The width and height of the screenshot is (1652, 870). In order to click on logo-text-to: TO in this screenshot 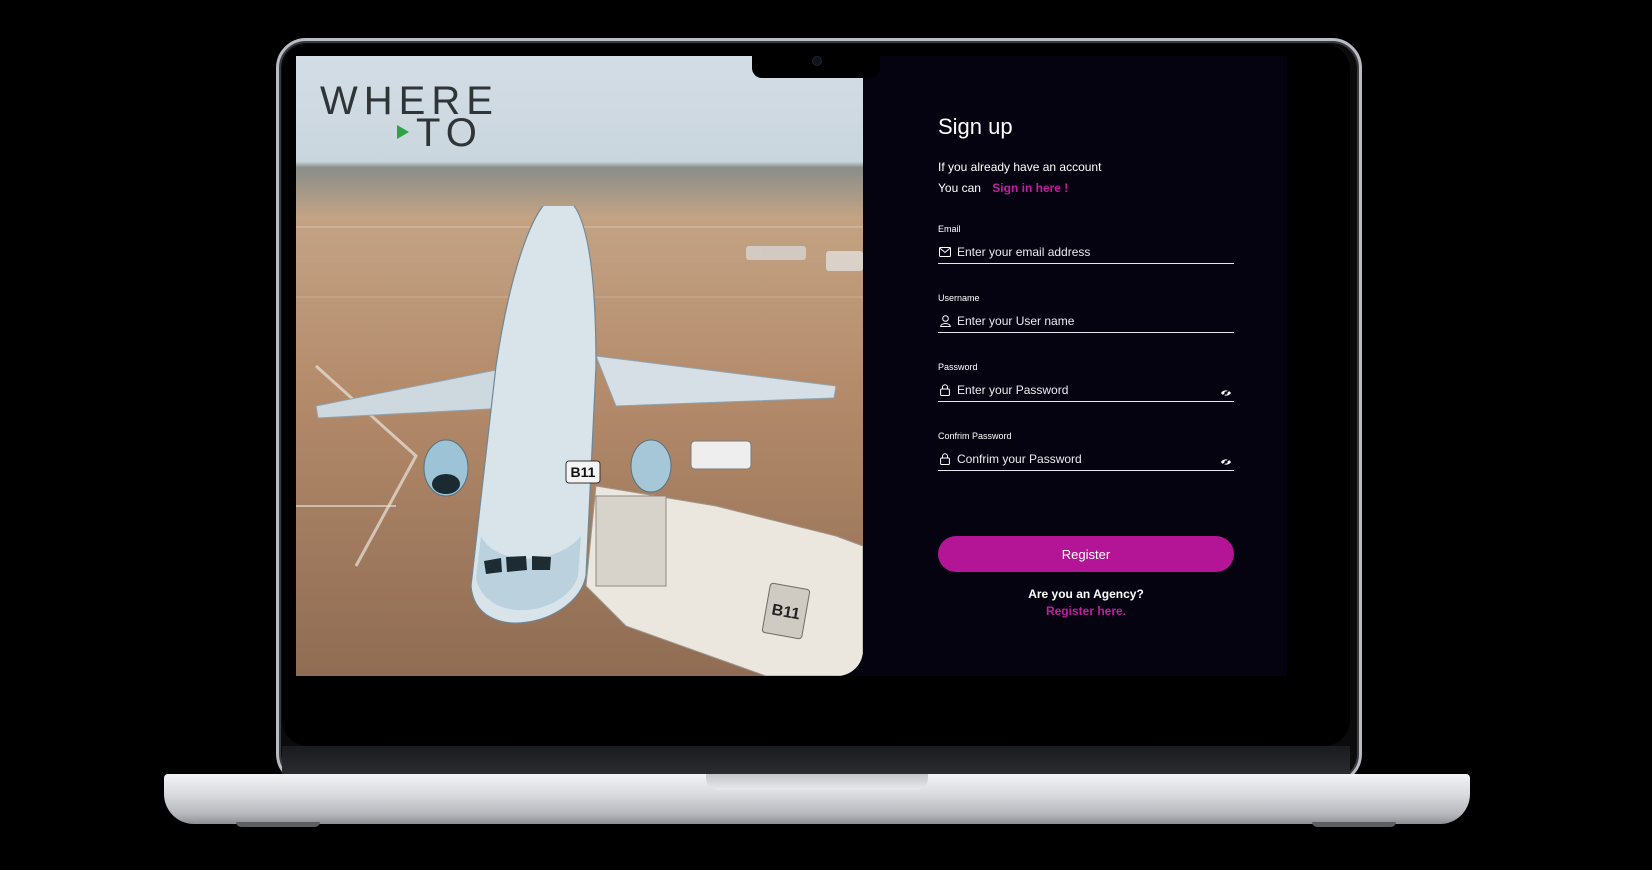, I will do `click(449, 133)`.